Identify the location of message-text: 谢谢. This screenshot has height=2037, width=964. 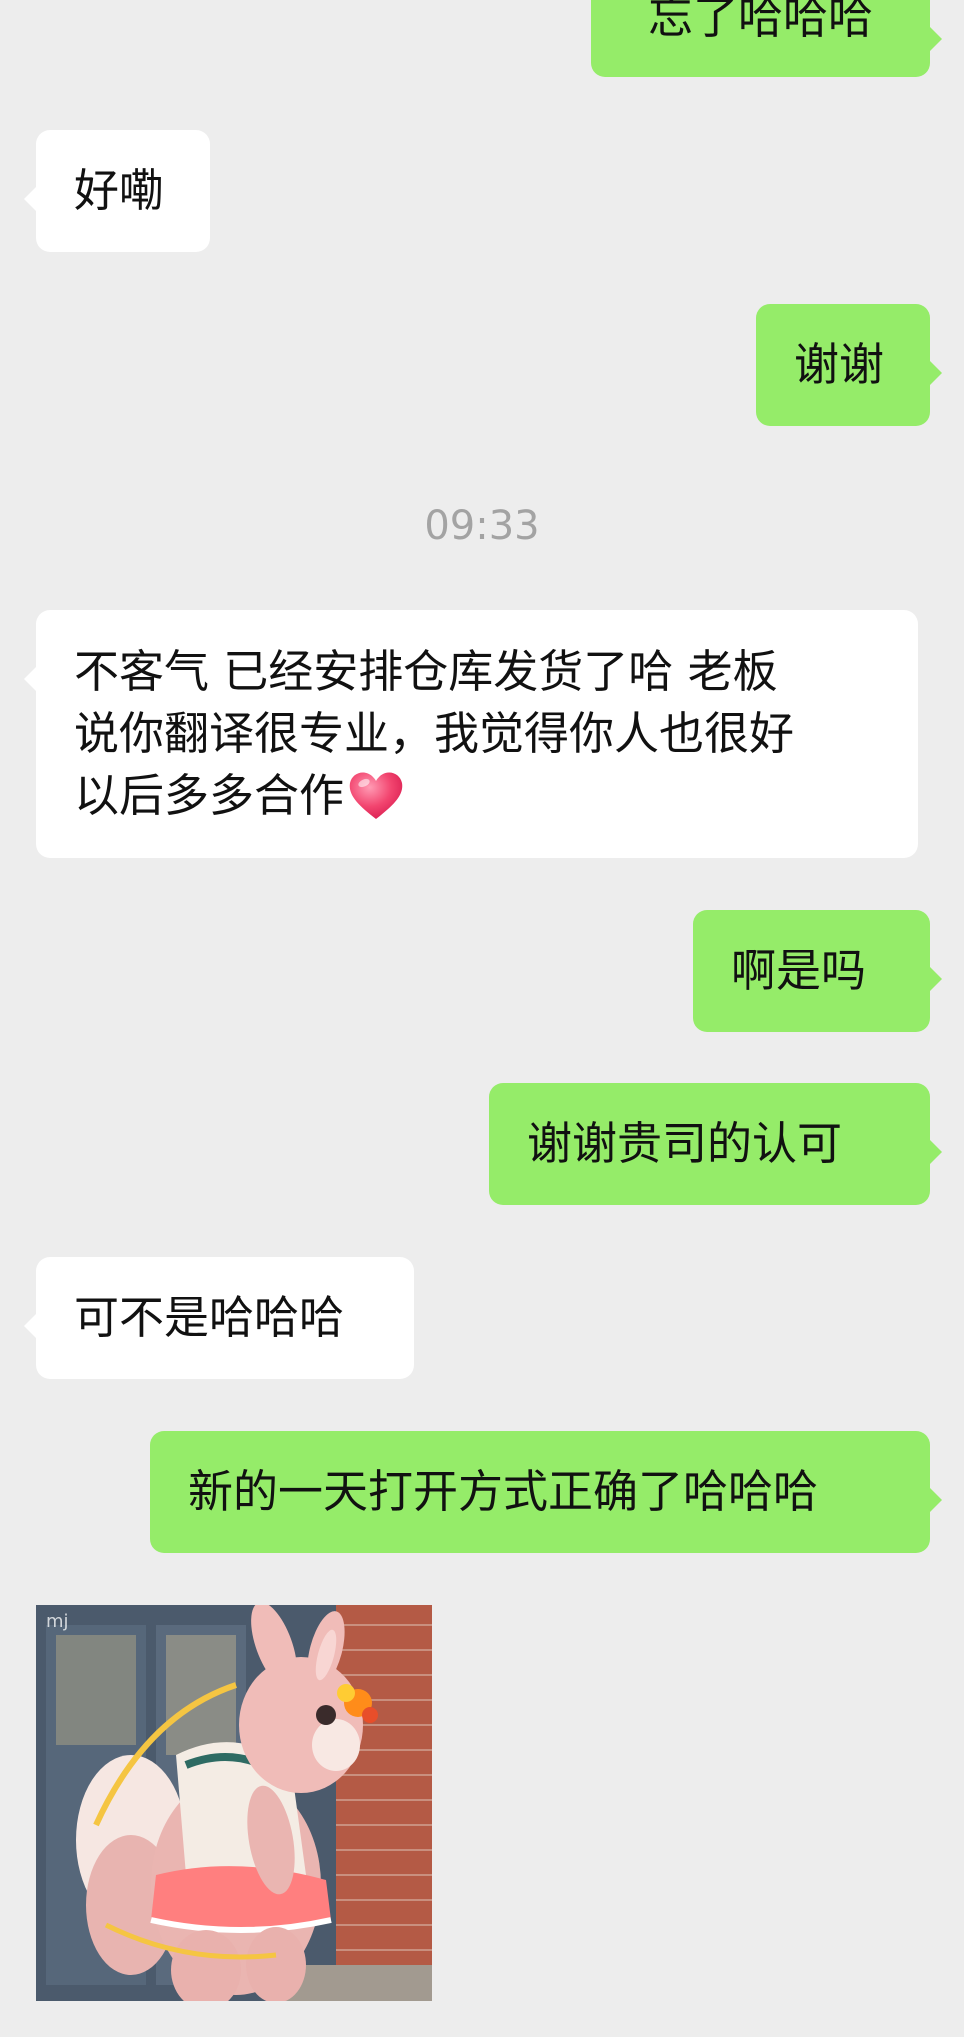
(839, 364).